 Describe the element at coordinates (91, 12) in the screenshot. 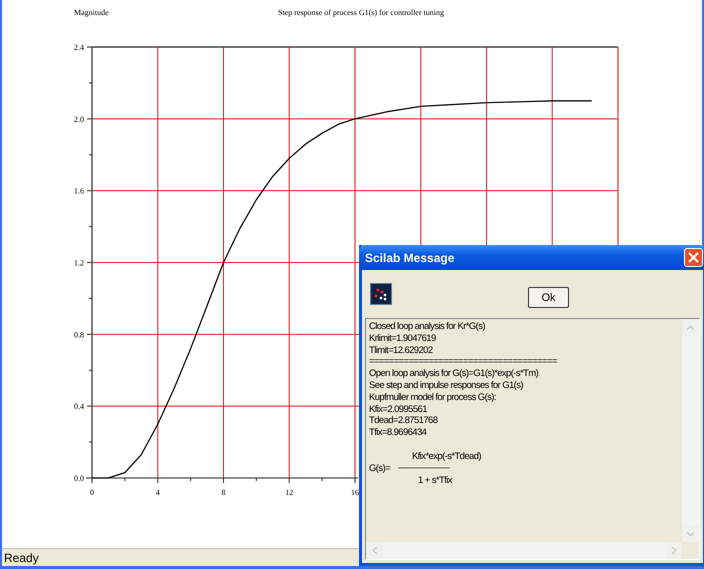

I see `y-axis-label: Magnitude` at that location.